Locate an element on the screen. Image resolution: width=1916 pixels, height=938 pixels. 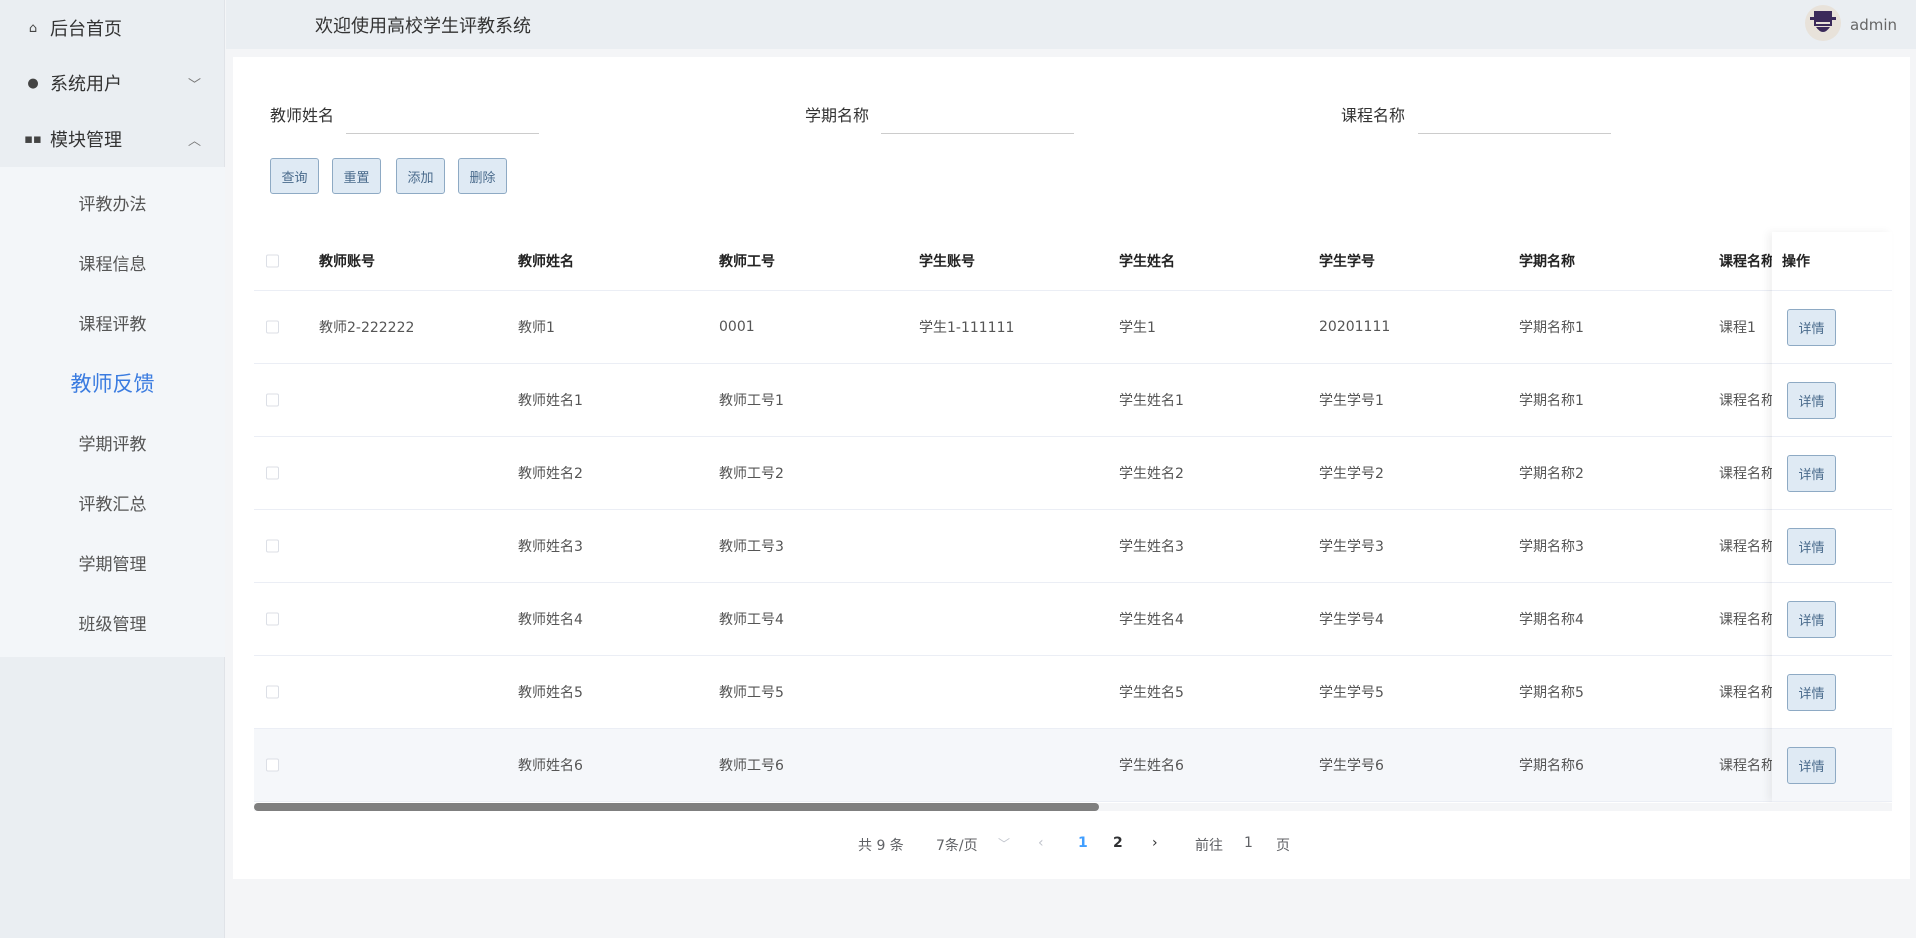
column-header: 教师工号 is located at coordinates (747, 261).